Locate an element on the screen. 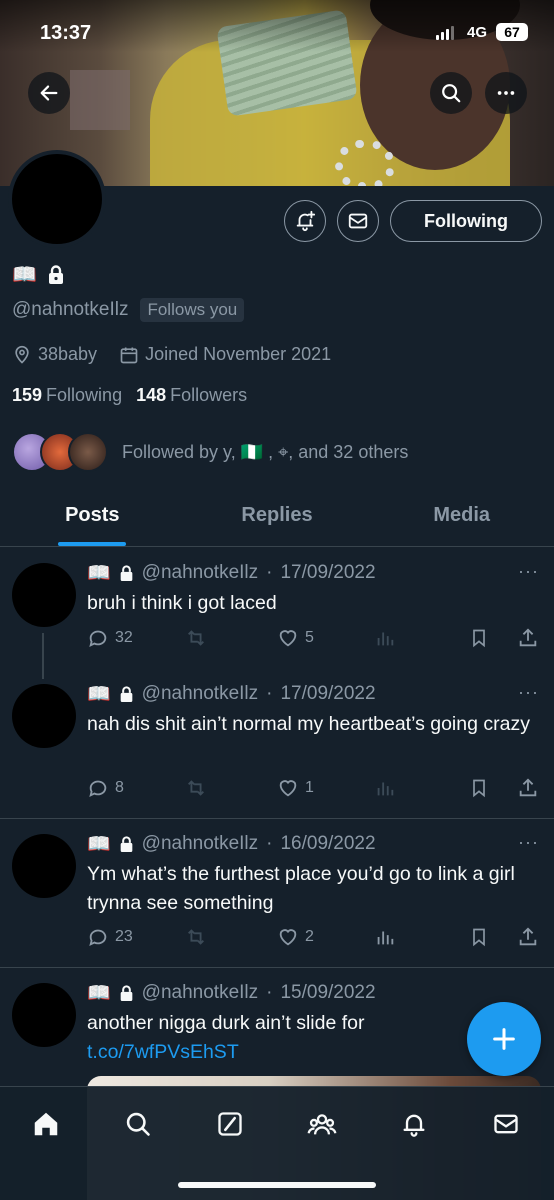  display-name: 📖 is located at coordinates (38, 274).